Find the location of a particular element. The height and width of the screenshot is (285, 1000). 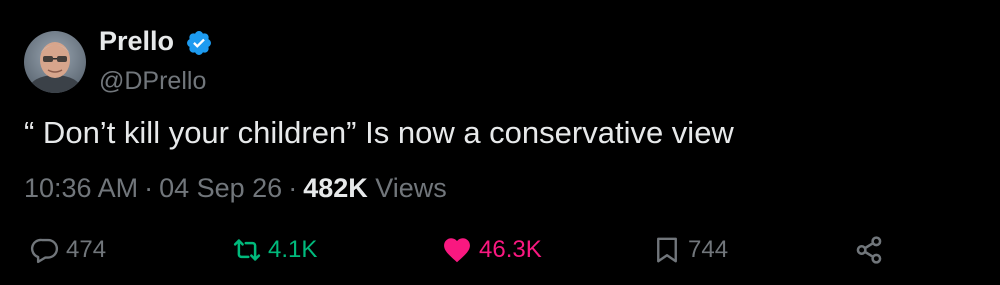

tweet-date: 04 Sep 26 is located at coordinates (220, 188).